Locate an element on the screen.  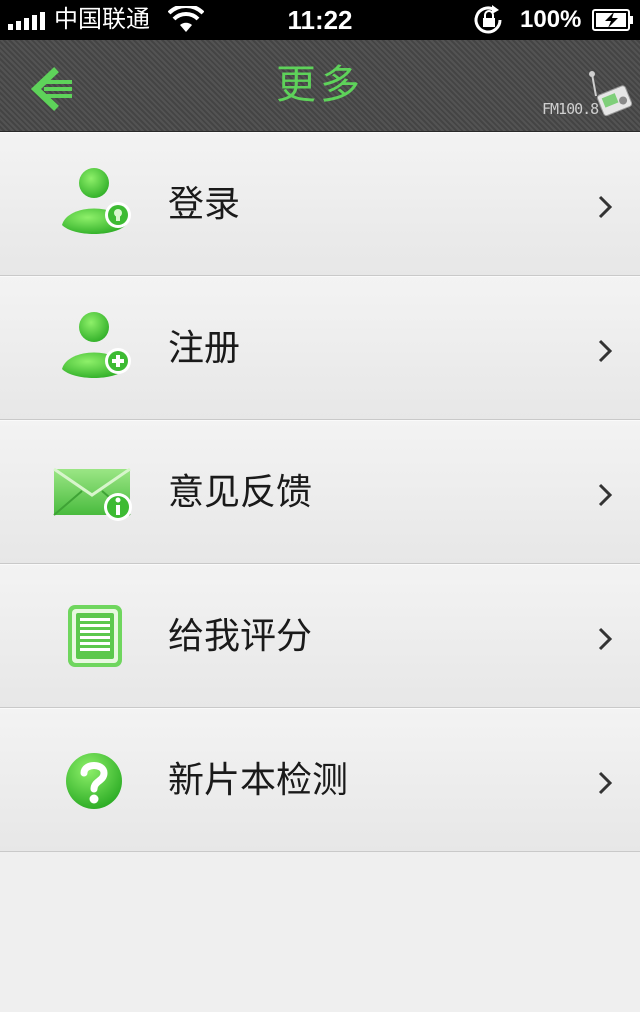
menu-item-label: 给我评分 is located at coordinates (240, 636).